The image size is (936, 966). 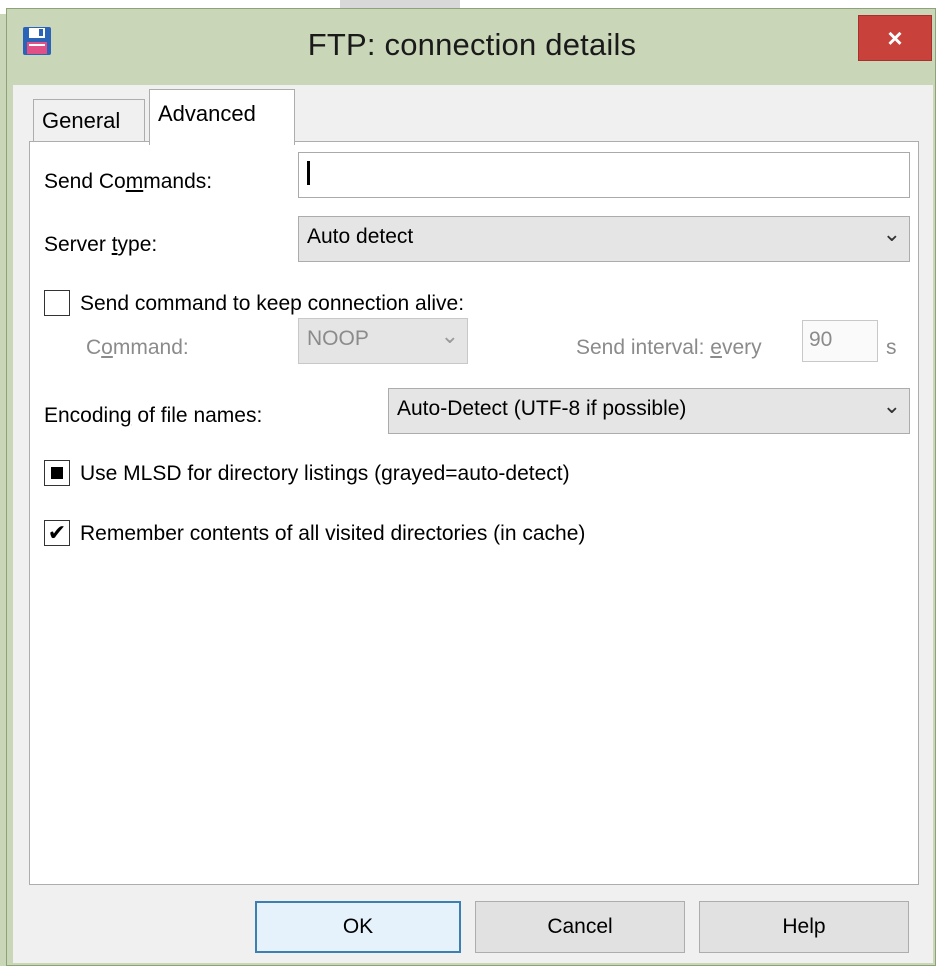 I want to click on command-value: NOOP, so click(x=338, y=338).